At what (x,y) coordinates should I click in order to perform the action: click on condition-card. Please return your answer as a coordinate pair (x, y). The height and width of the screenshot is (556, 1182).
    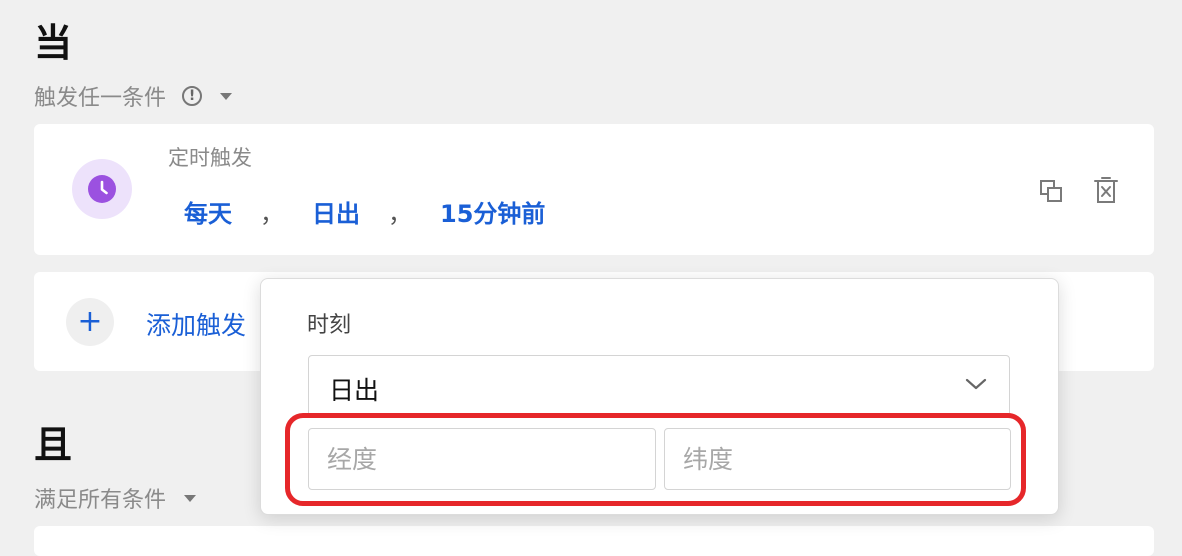
    Looking at the image, I should click on (594, 541).